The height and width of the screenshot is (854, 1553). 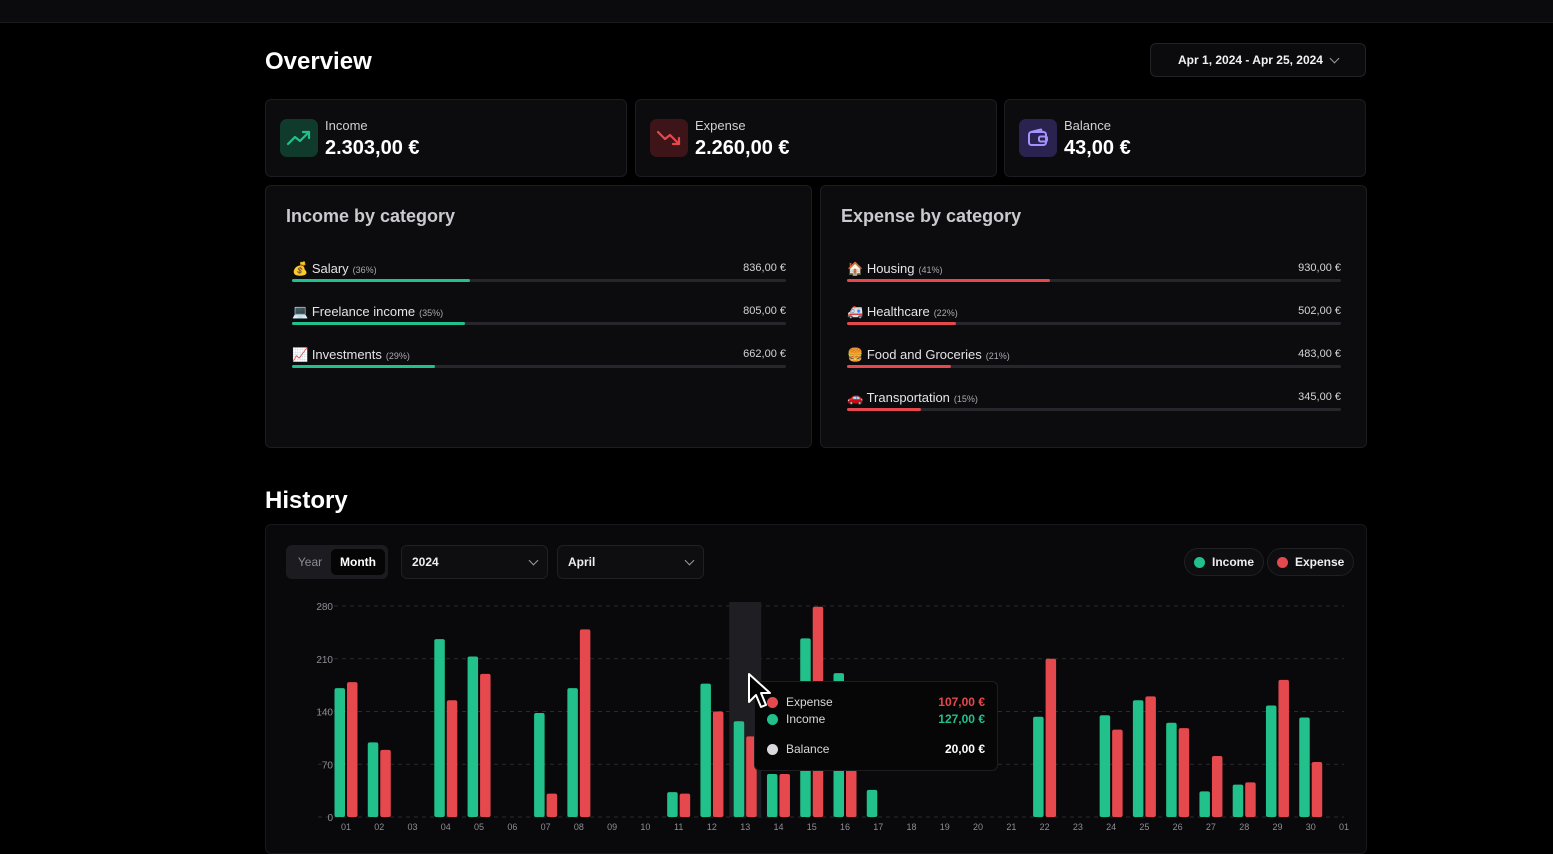 I want to click on tooltip-balance-label: Balance, so click(x=808, y=749).